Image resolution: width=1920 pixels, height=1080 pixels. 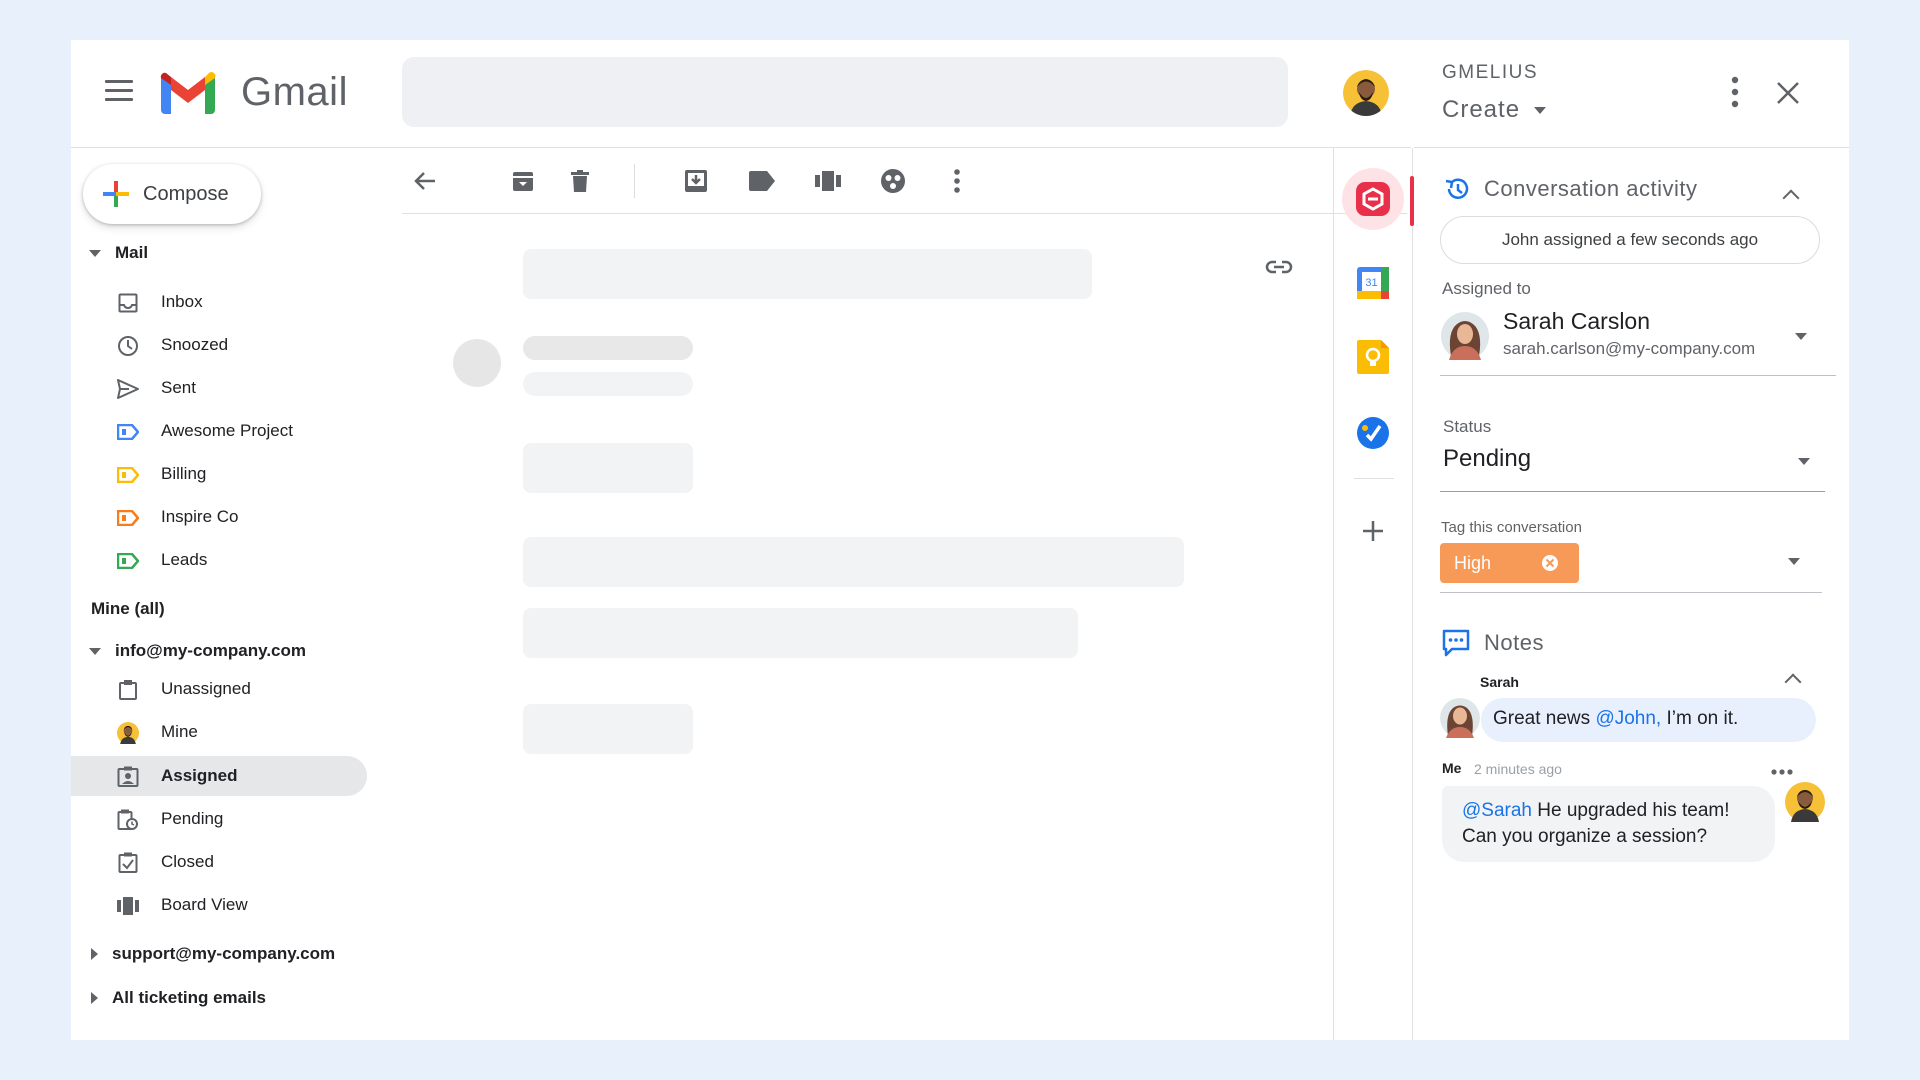 What do you see at coordinates (1801, 336) in the screenshot?
I see `assignee-dropdown` at bounding box center [1801, 336].